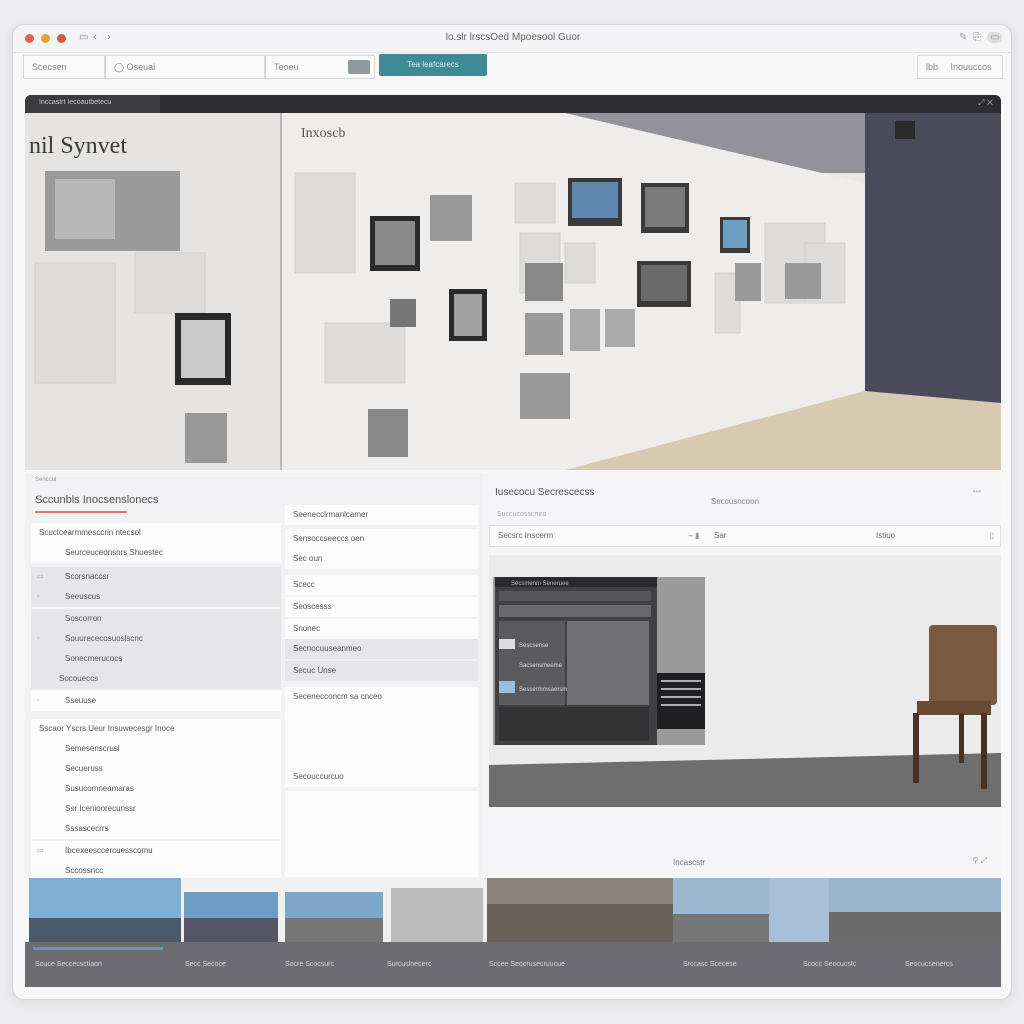 The width and height of the screenshot is (1024, 1024). I want to click on property-row: Snonec, so click(381, 629).